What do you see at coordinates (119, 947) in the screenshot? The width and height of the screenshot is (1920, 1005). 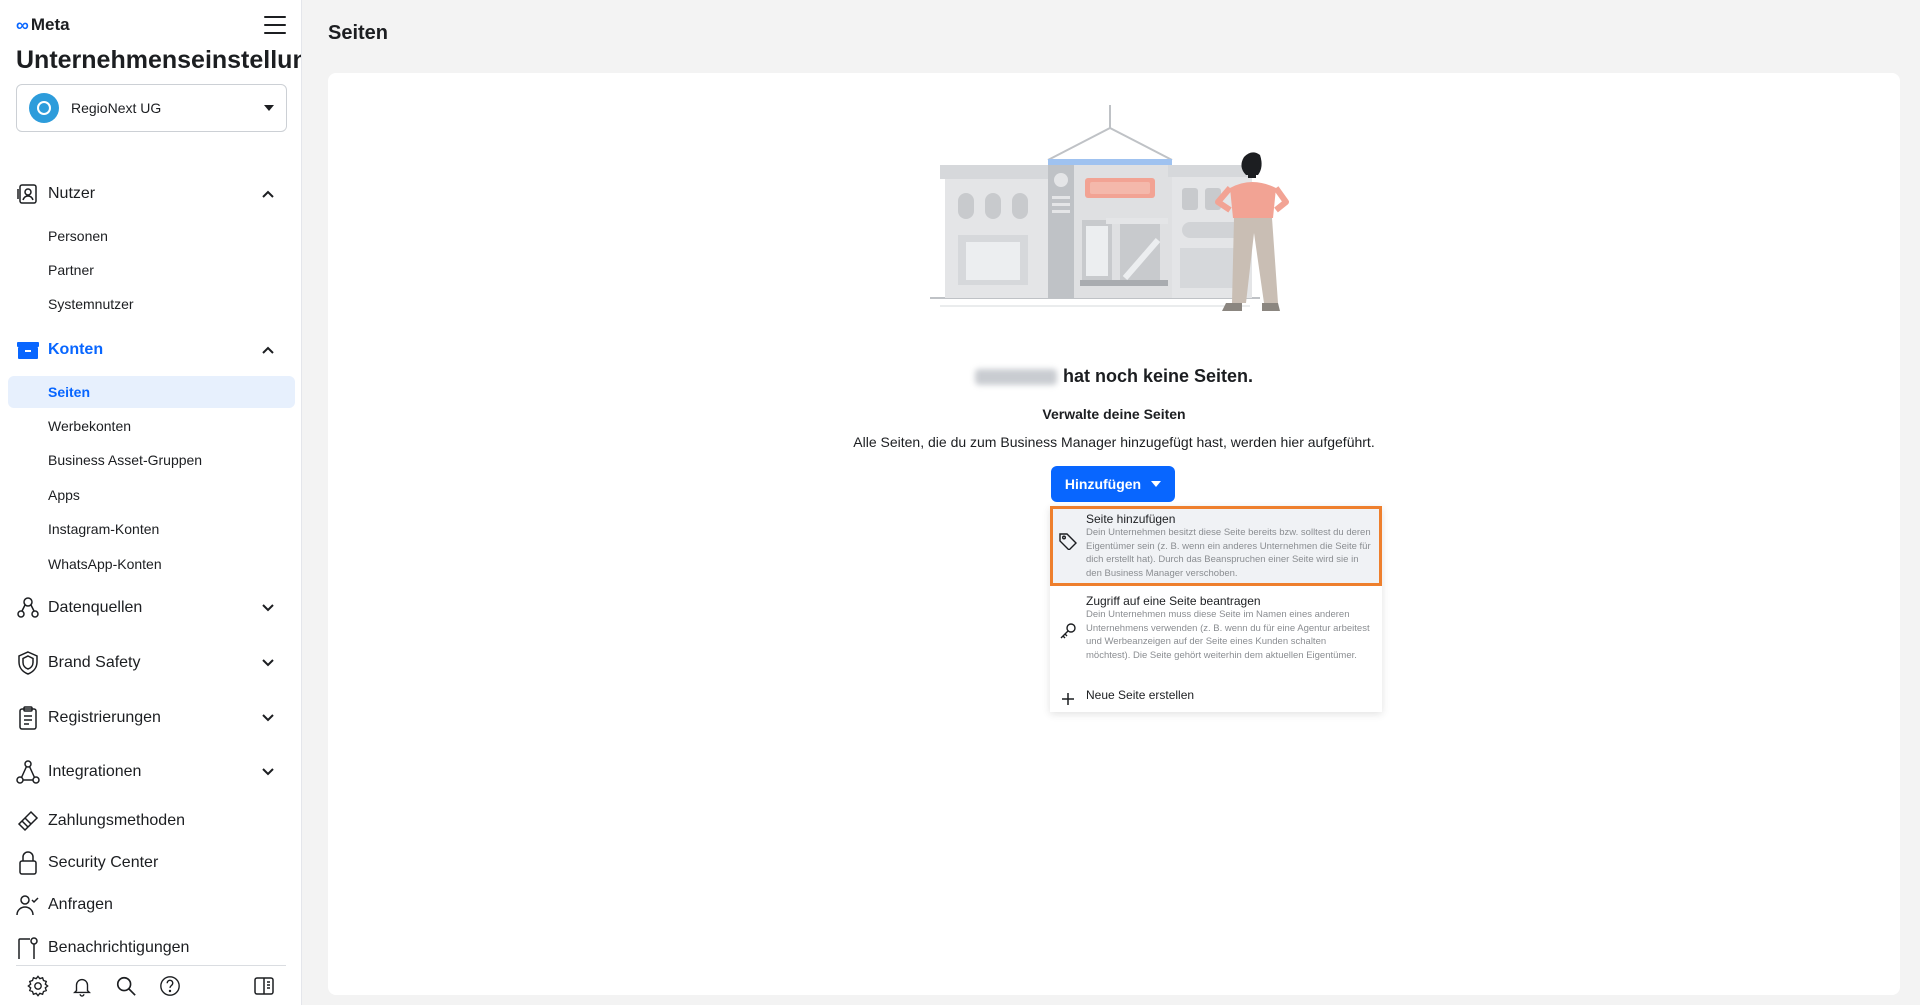 I see `nav-section-label: Benachrichtigungen` at bounding box center [119, 947].